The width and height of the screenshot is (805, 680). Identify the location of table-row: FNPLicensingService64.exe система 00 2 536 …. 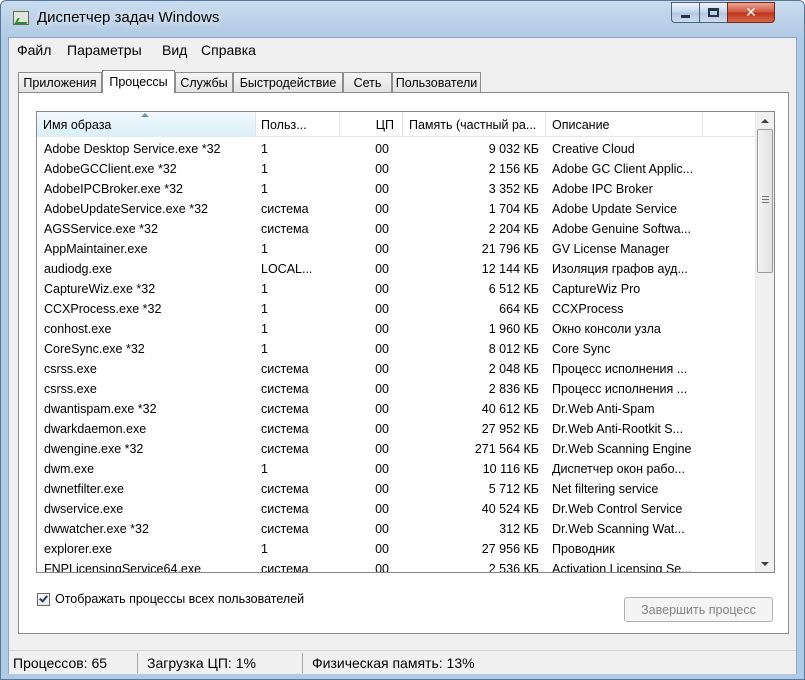
(396, 566).